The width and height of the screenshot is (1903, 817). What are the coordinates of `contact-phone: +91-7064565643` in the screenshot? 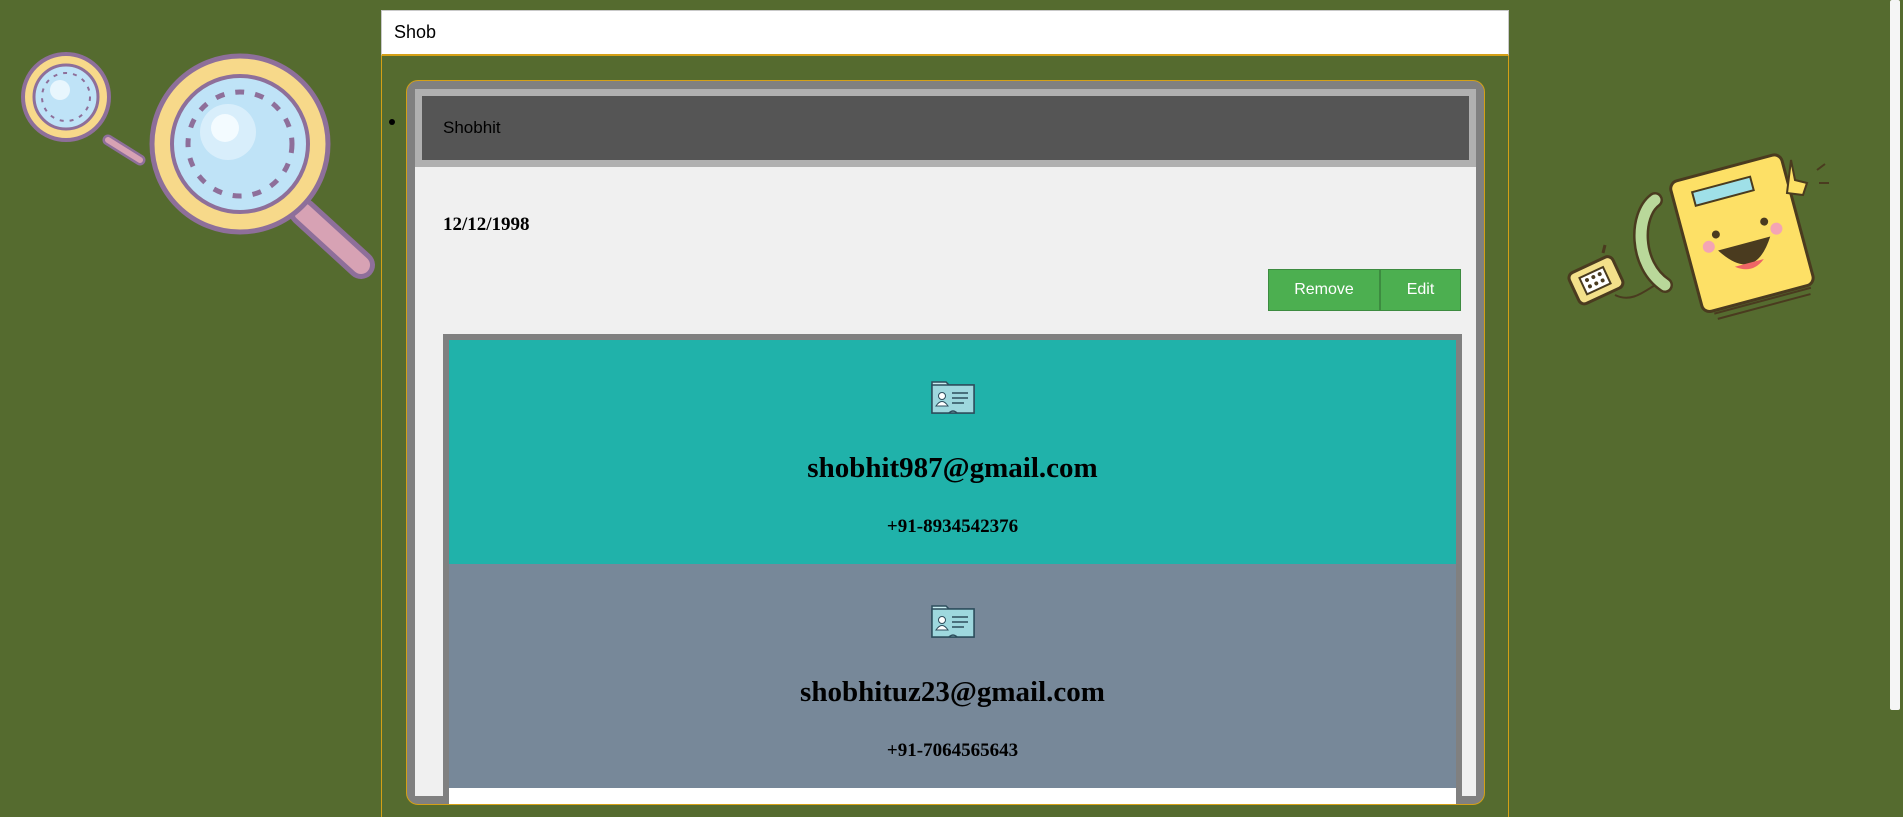 It's located at (952, 750).